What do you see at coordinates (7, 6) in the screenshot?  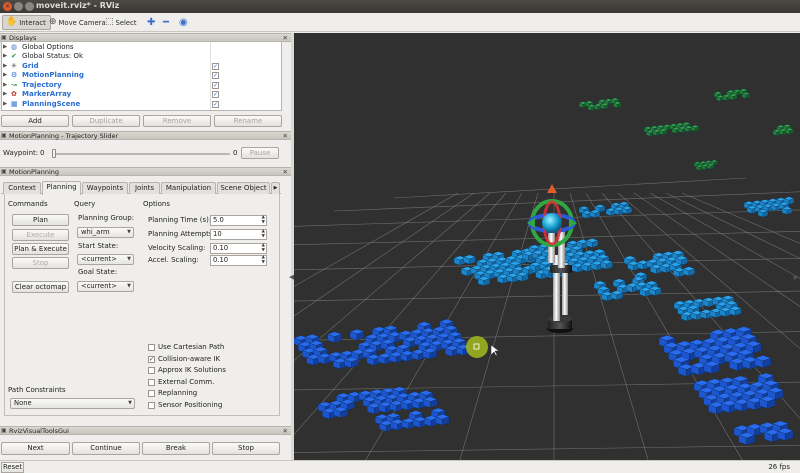 I see `close-window-button: ✕` at bounding box center [7, 6].